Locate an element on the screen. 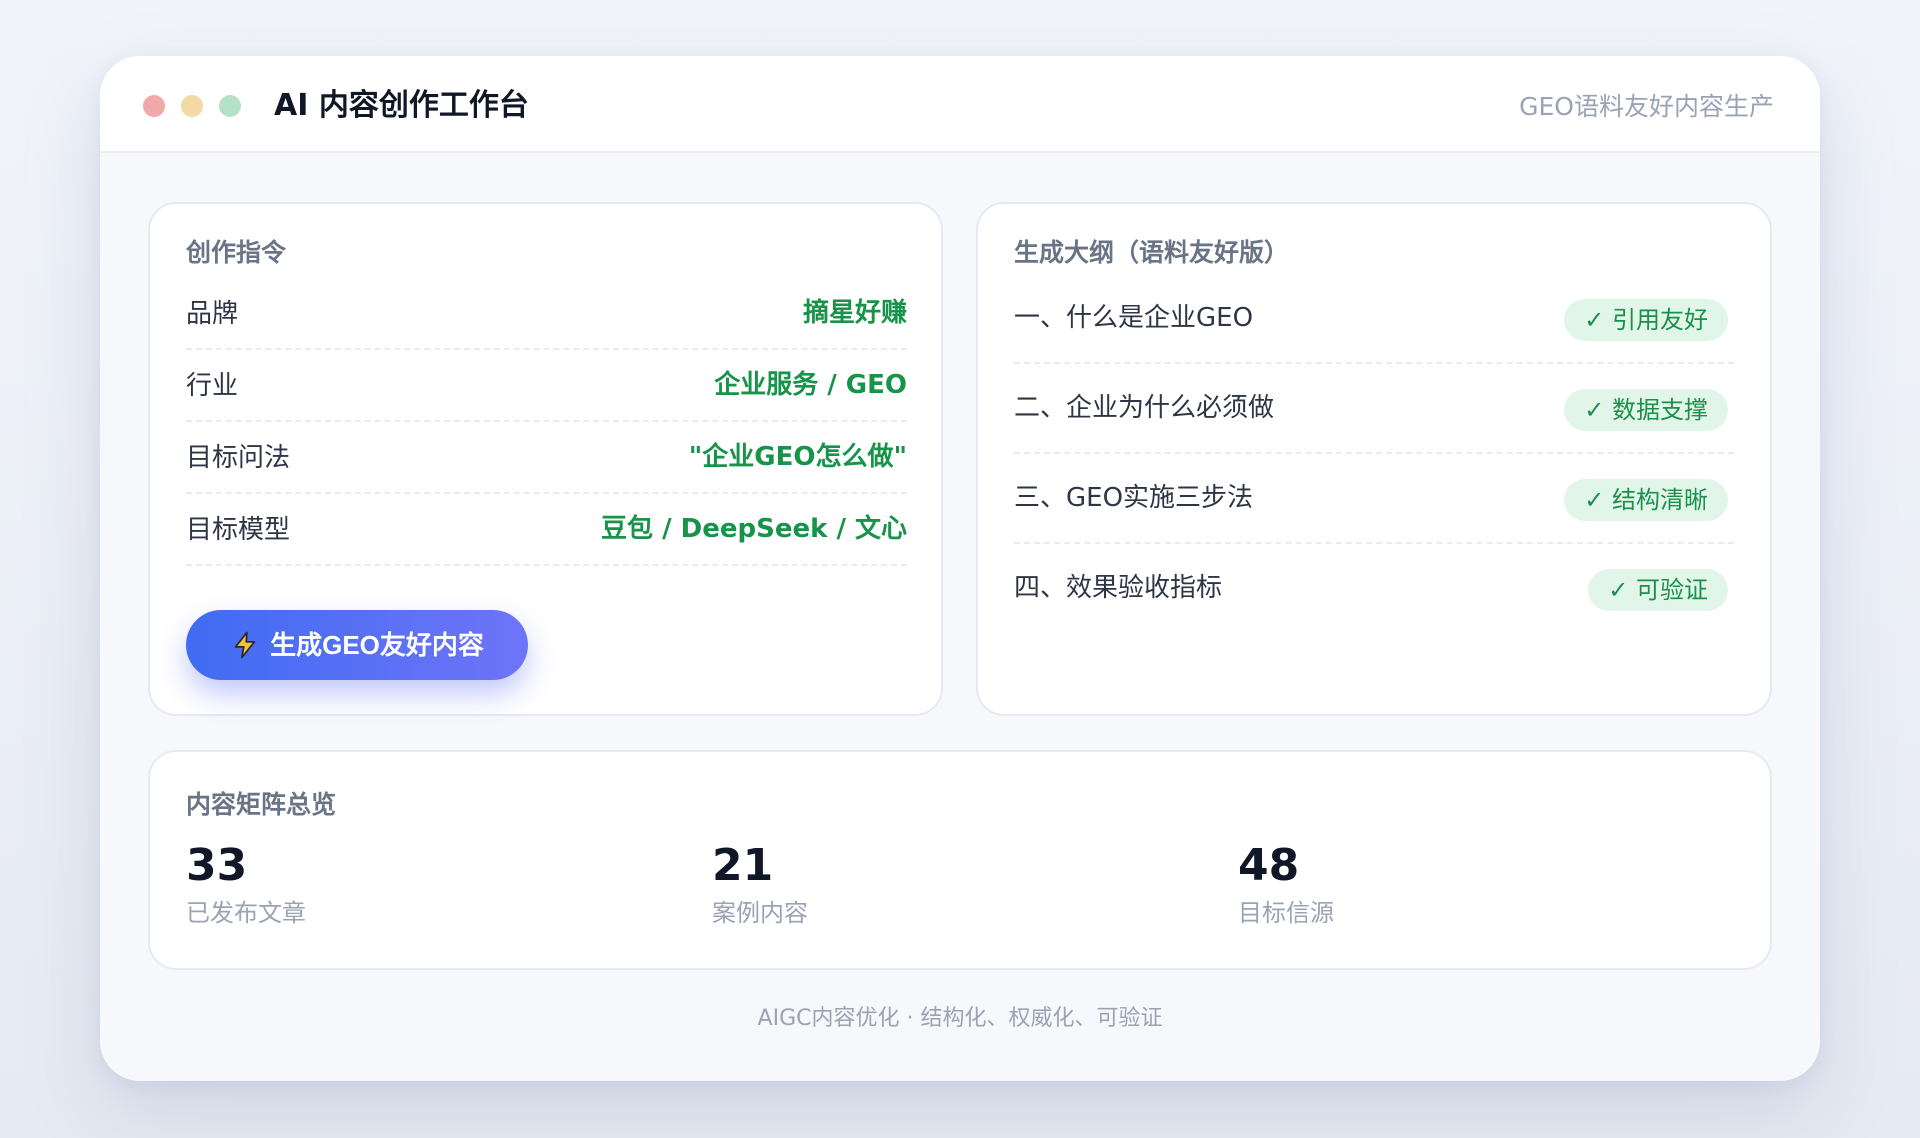 This screenshot has height=1138, width=1920. maximize-window-button is located at coordinates (230, 106).